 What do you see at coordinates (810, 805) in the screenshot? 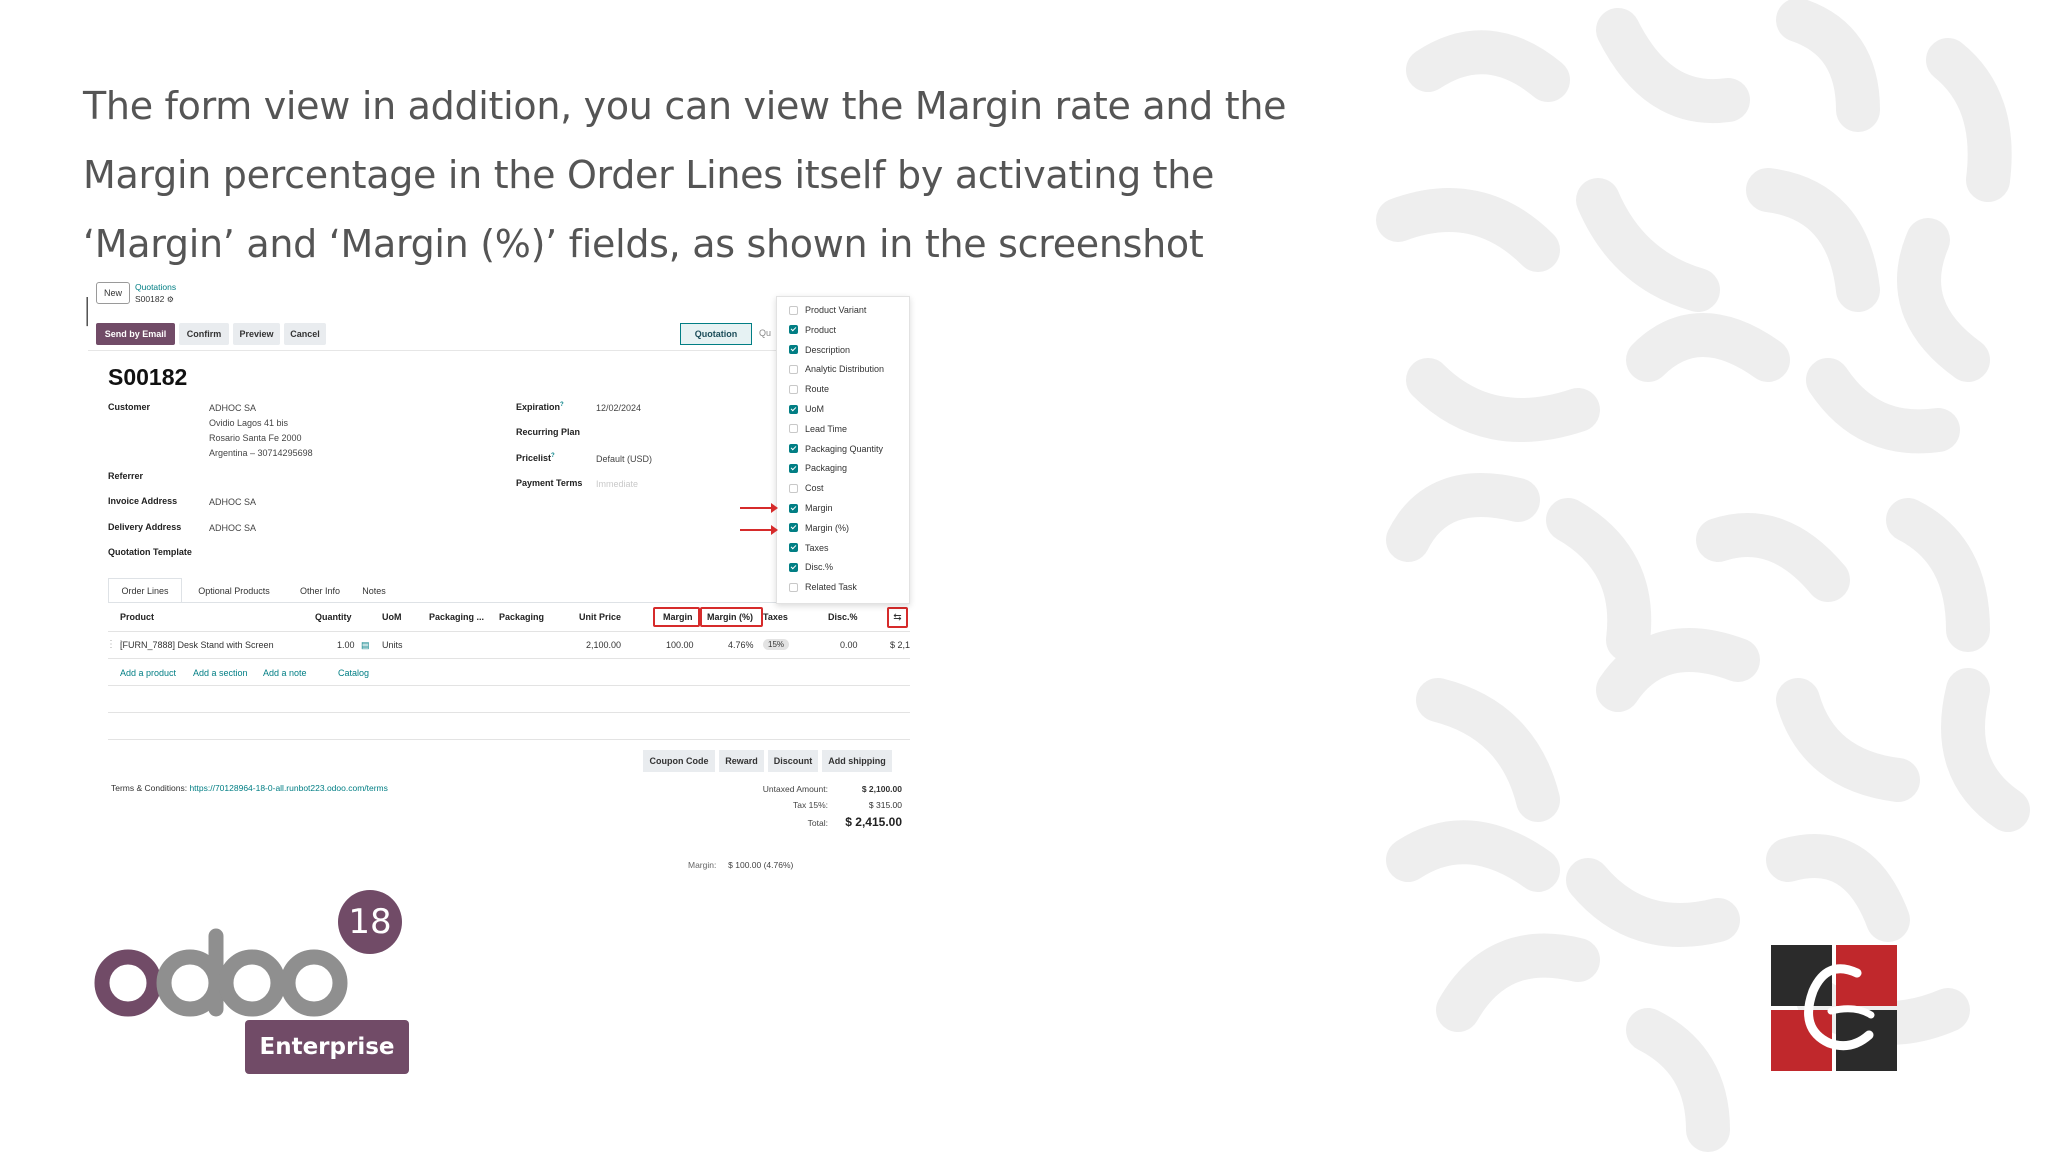
I see `tax-label: Tax 15%:` at bounding box center [810, 805].